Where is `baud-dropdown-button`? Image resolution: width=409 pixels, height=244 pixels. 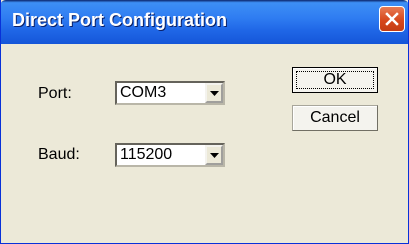 baud-dropdown-button is located at coordinates (214, 155).